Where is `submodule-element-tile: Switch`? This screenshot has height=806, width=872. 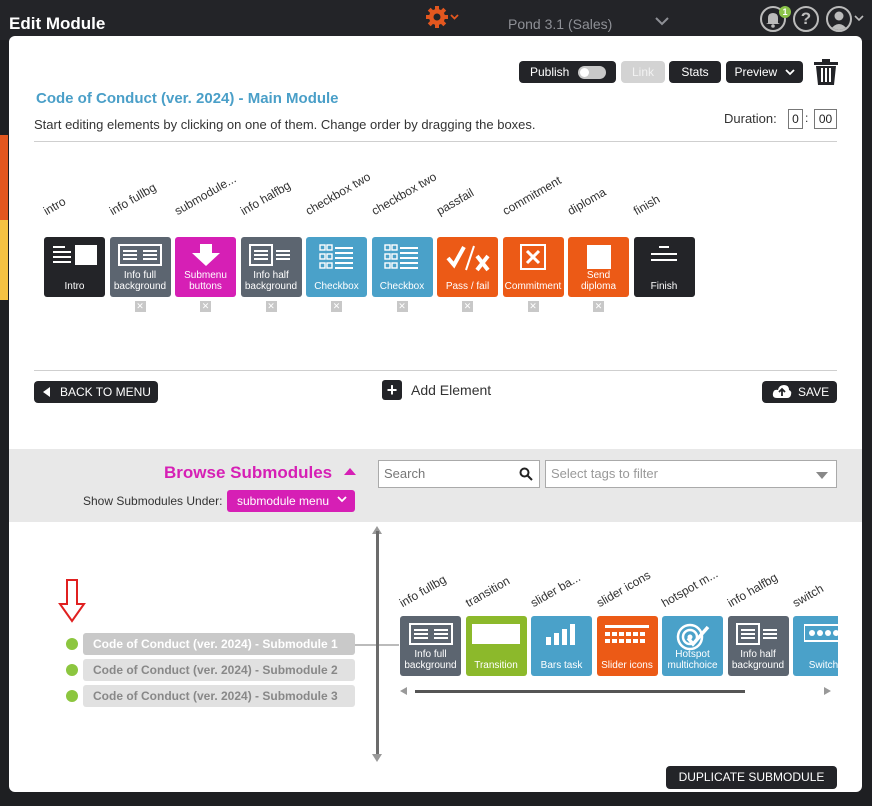 submodule-element-tile: Switch is located at coordinates (815, 646).